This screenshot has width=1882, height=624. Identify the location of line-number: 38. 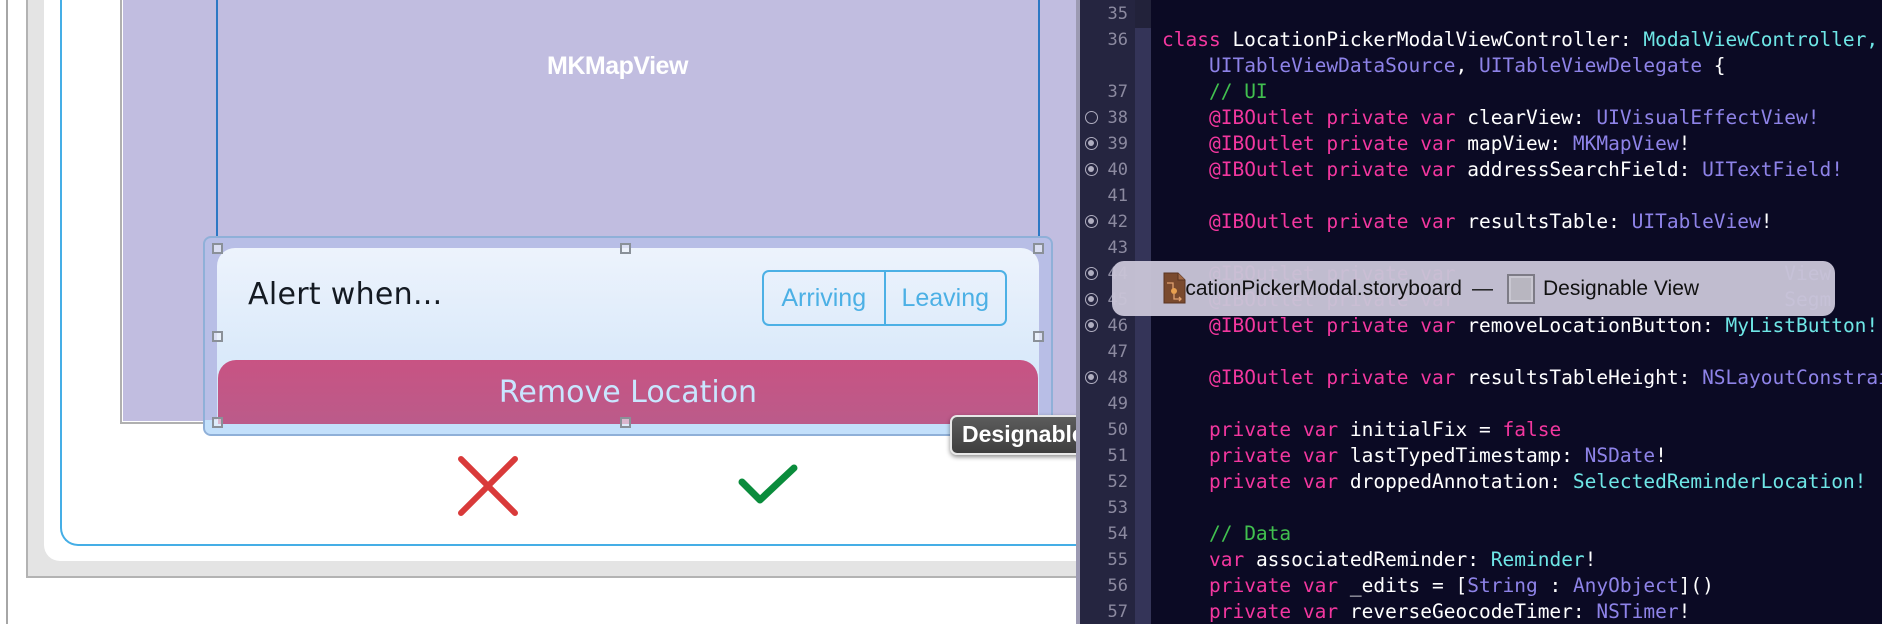
(1117, 118).